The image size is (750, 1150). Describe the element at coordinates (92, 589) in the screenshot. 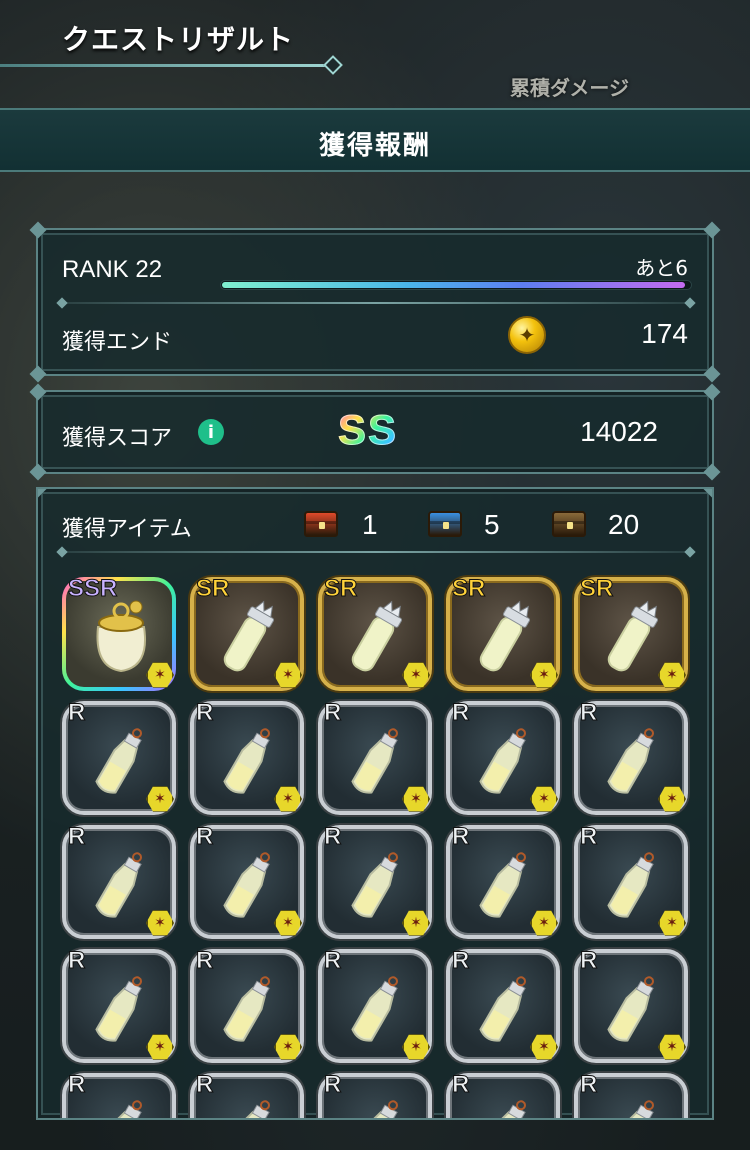

I see `rarity-badge: SSR` at that location.